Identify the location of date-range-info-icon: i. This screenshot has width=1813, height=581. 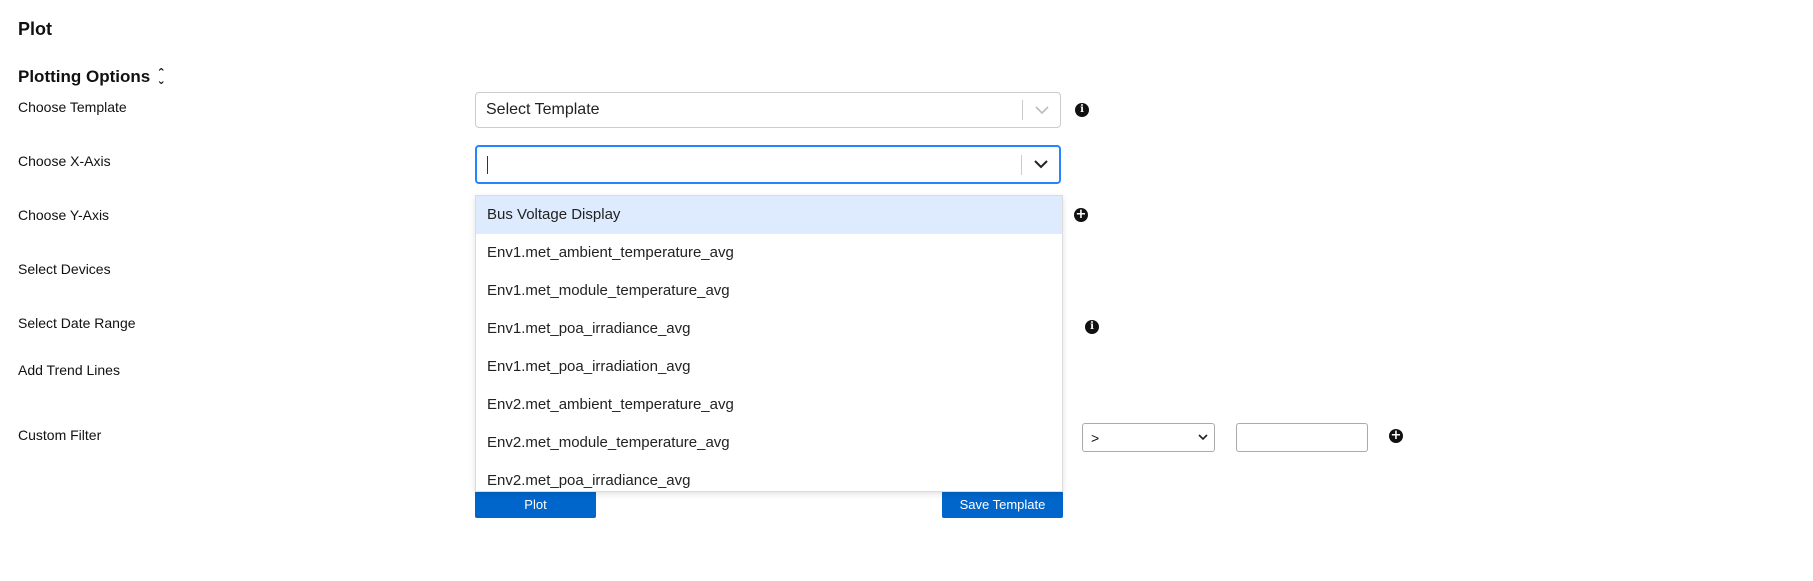
(1092, 327).